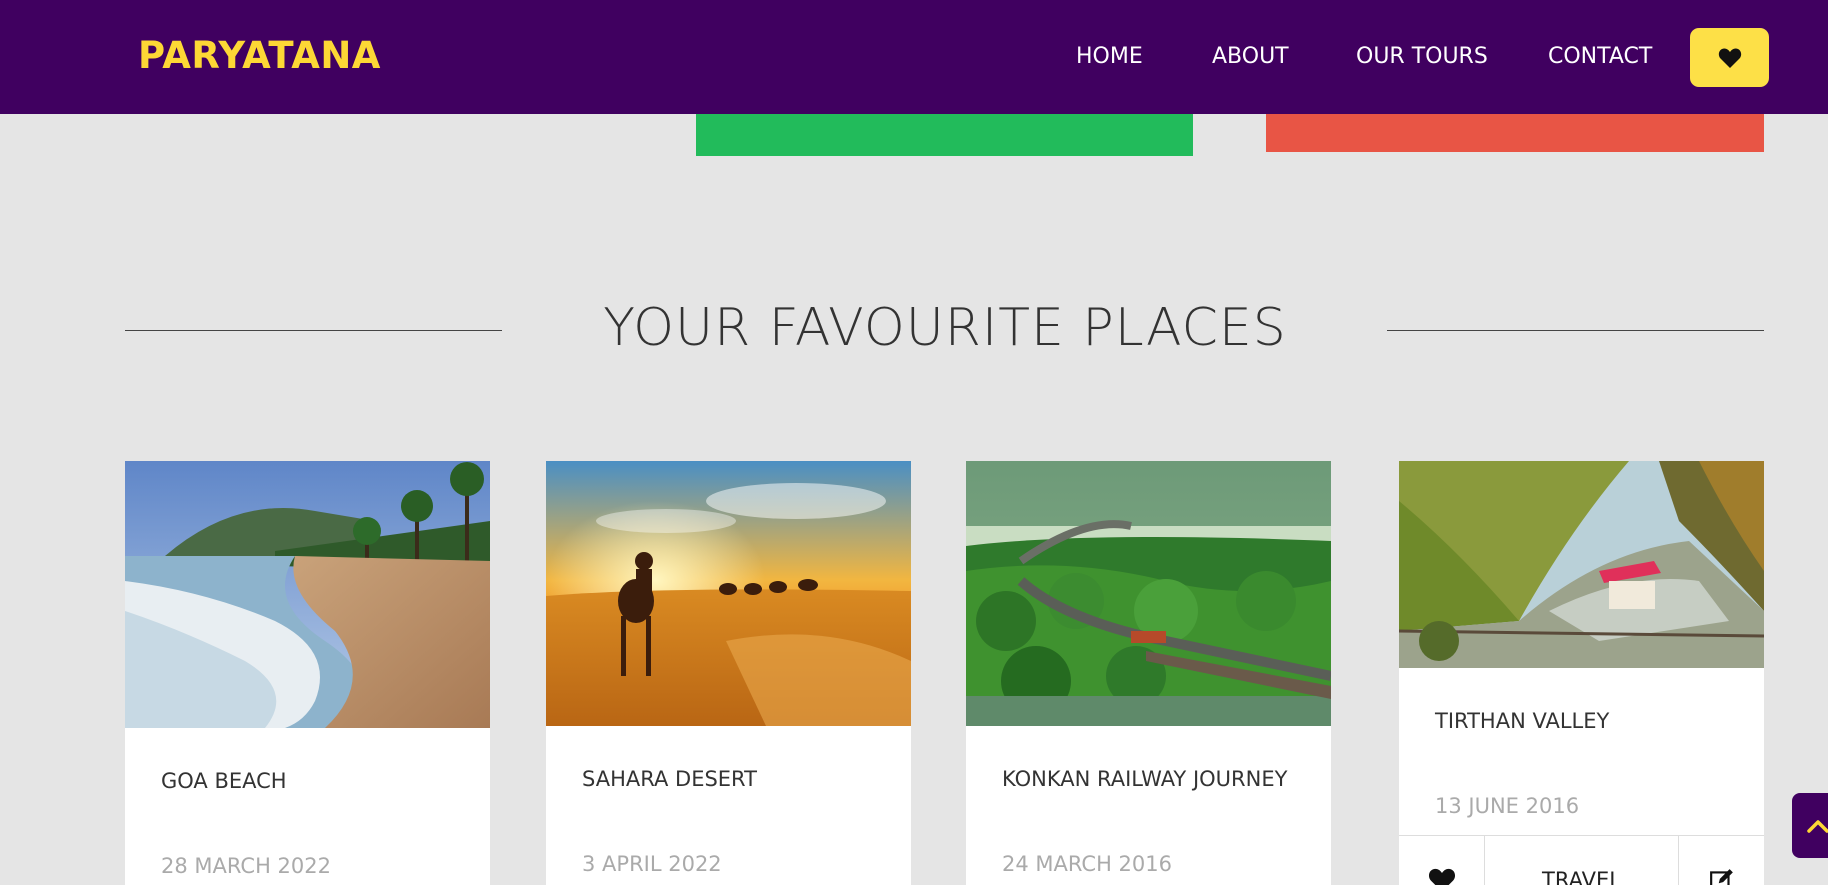 The image size is (1828, 885). What do you see at coordinates (1817, 826) in the screenshot?
I see `chevron-up-icon` at bounding box center [1817, 826].